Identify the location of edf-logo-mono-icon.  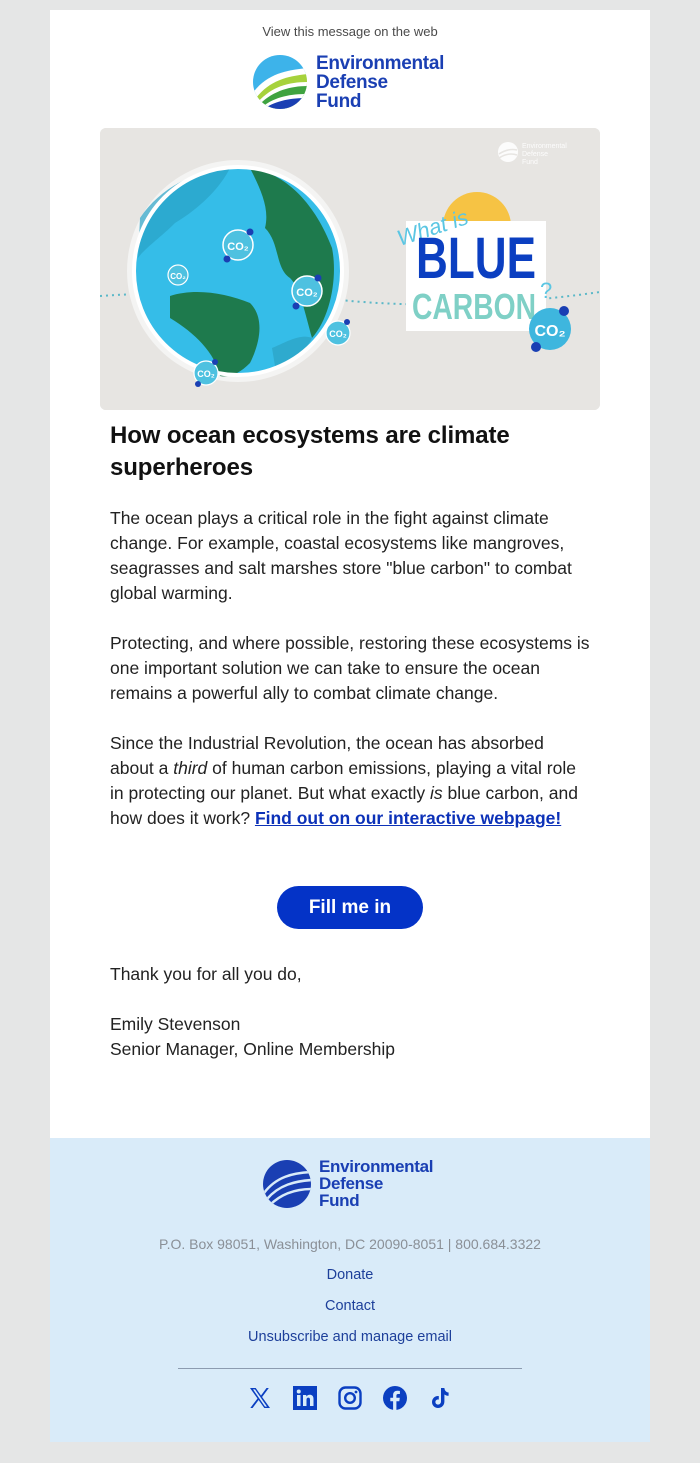
(287, 1183).